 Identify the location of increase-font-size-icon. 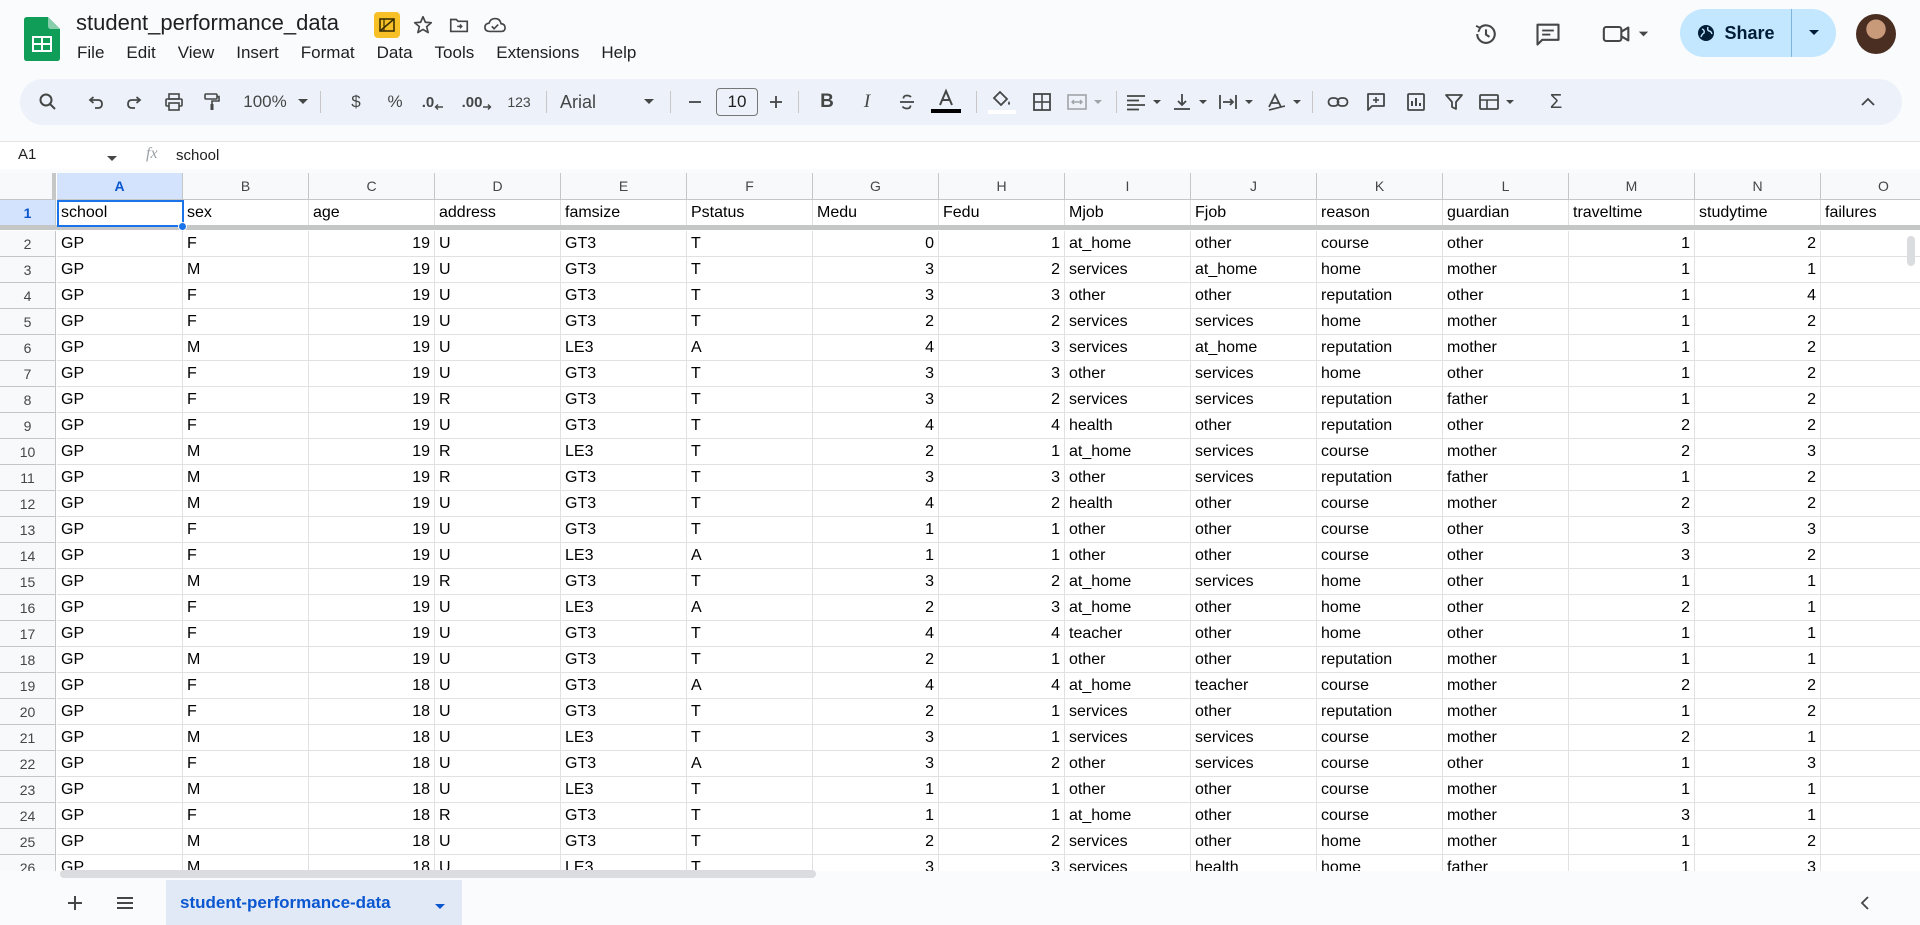
(776, 102).